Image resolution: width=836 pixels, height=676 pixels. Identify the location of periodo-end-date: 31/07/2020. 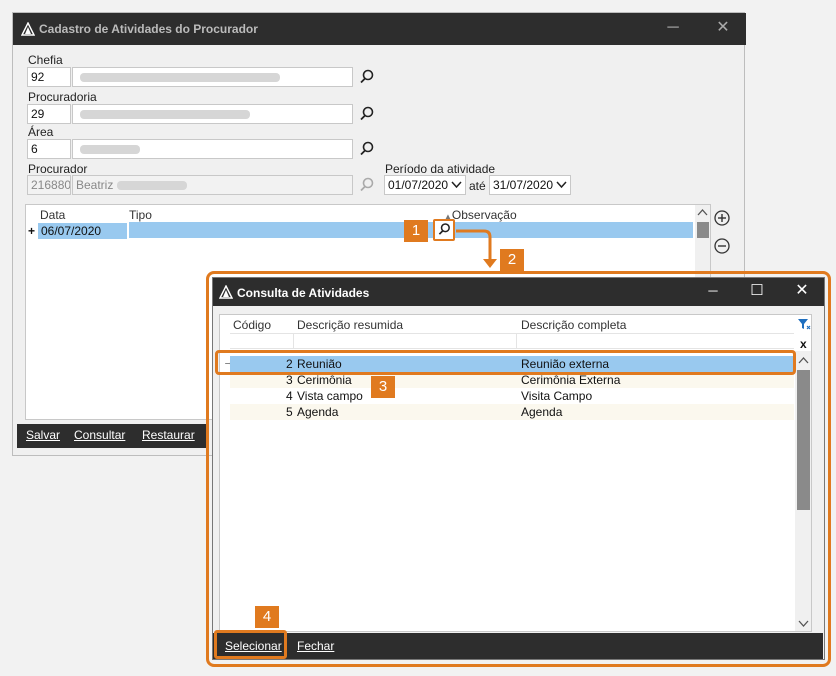
(530, 185).